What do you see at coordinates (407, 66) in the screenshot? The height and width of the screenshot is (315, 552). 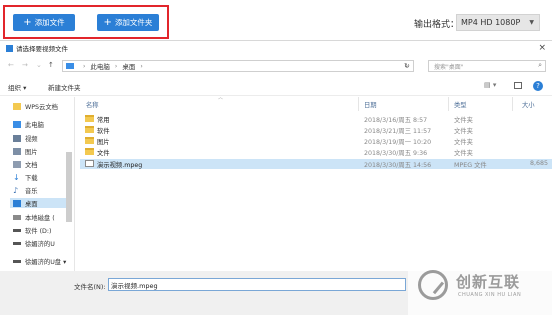 I see `refresh-icon: ↻` at bounding box center [407, 66].